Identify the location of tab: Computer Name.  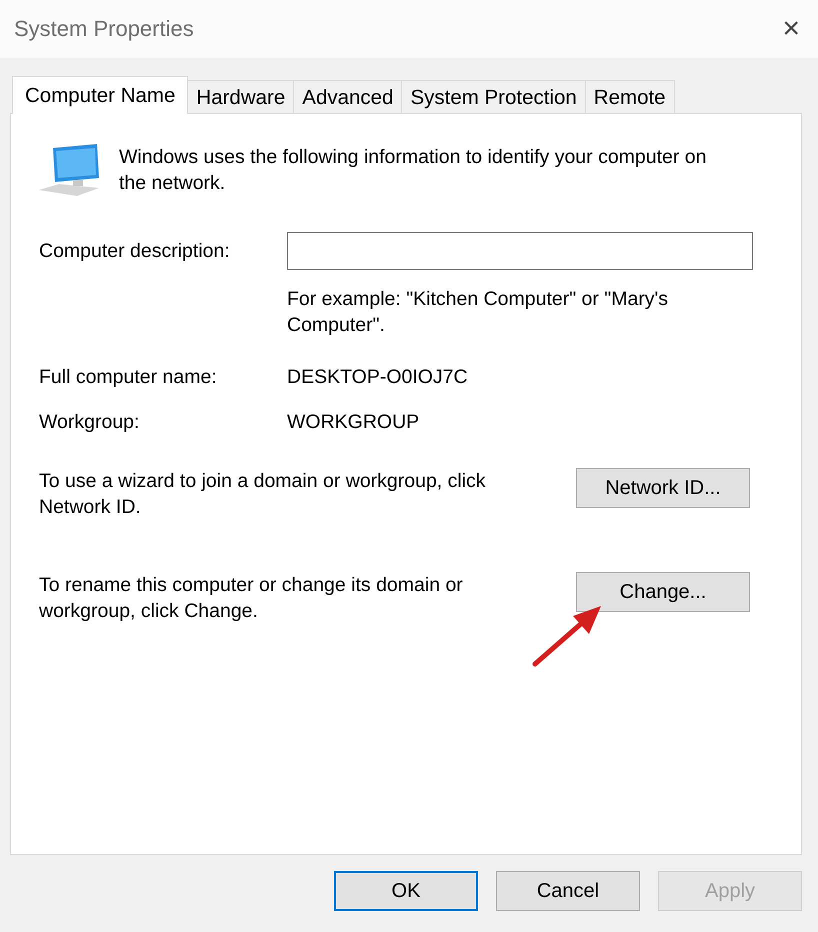
(100, 95).